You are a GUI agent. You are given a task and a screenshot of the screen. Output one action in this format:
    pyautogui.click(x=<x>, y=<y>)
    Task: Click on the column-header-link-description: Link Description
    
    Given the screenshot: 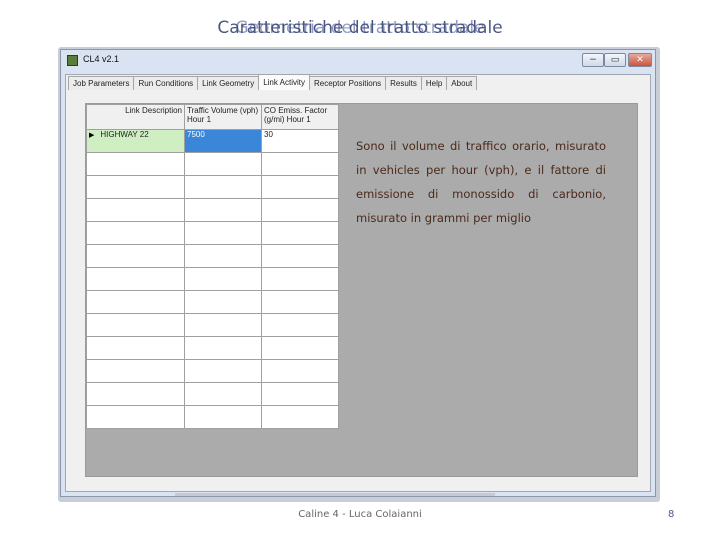 What is the action you would take?
    pyautogui.click(x=135, y=117)
    